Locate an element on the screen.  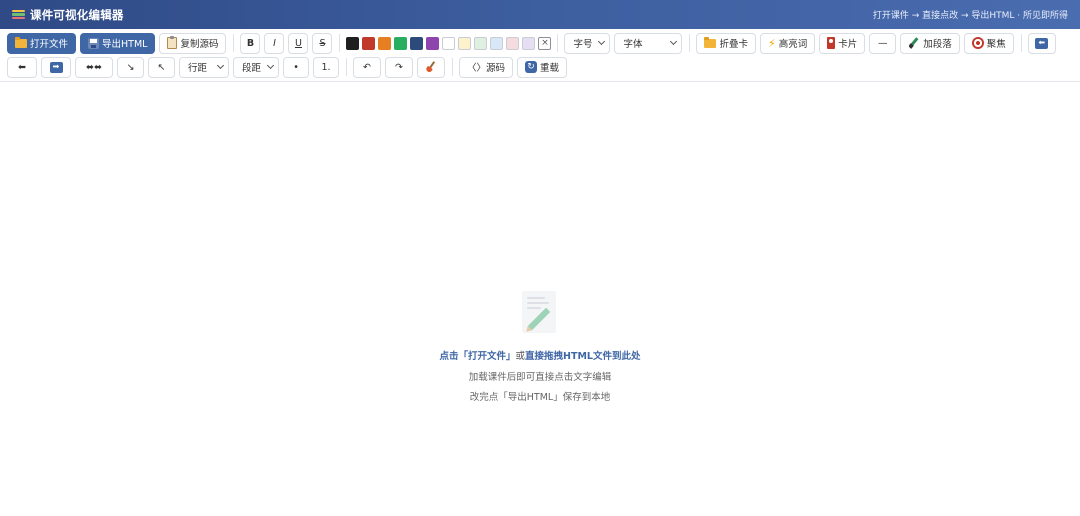
app-hint: 打开课件 → 直接点改 → 导出HTML · 所见即所得 is located at coordinates (970, 16).